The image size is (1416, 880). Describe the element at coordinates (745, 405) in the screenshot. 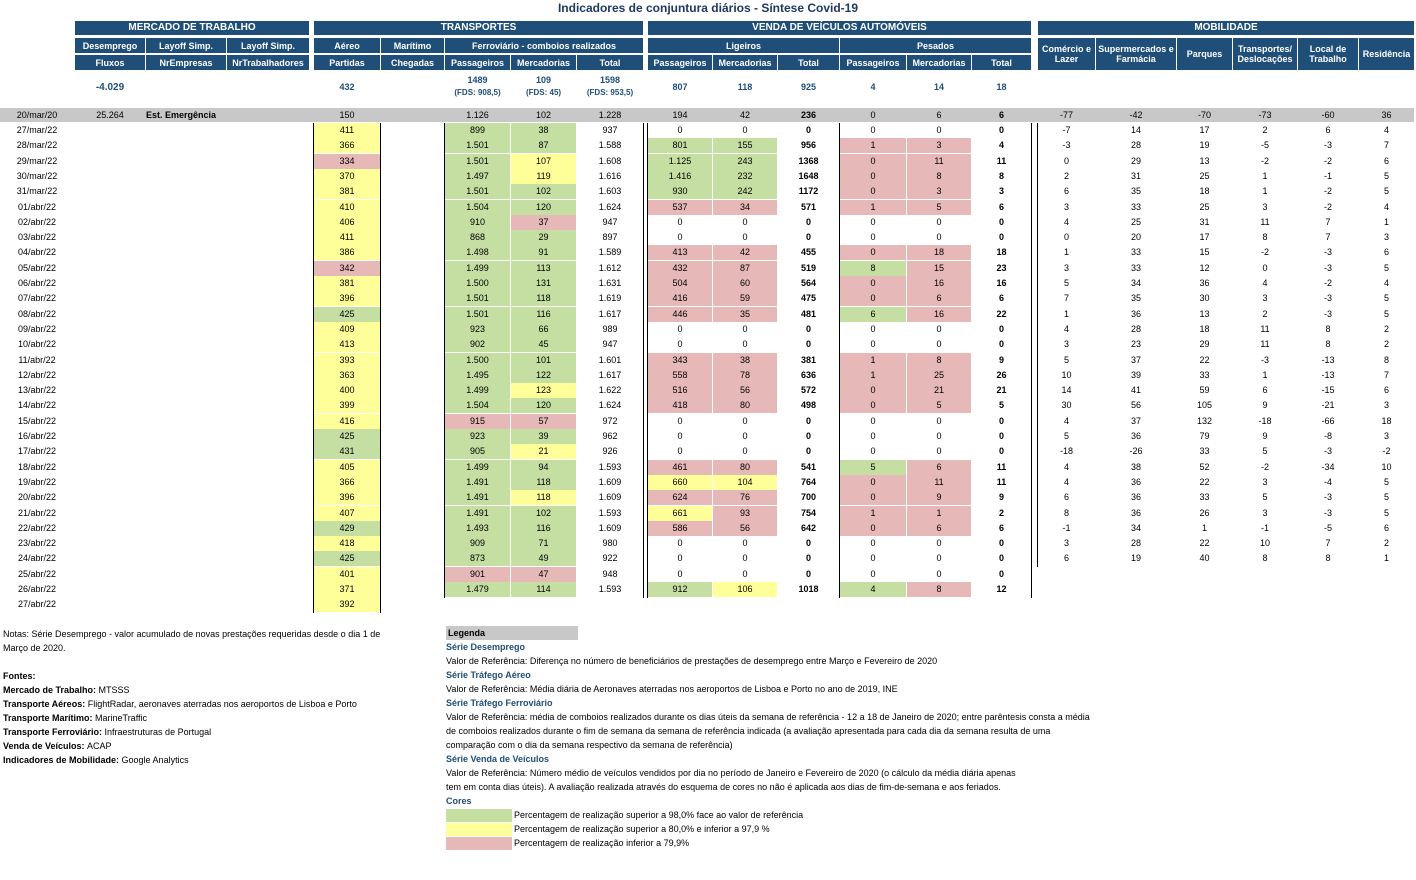

I see `row-lig-mercadorias: 80` at that location.